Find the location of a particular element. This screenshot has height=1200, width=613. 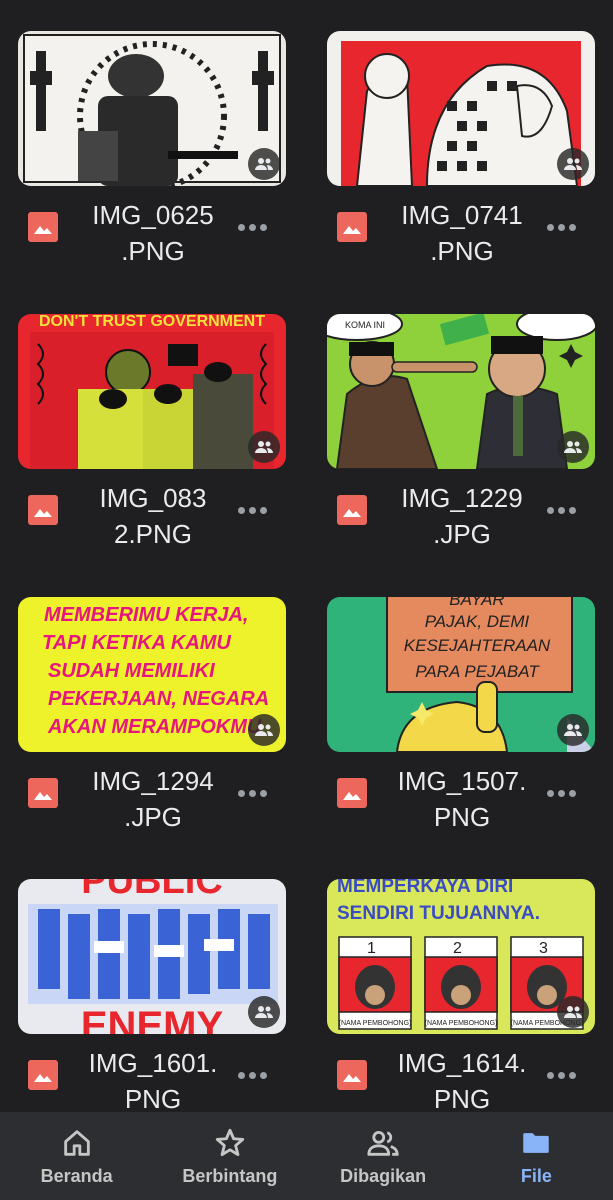

thumbnail-text: TAPI KETIKA KAMU is located at coordinates (136, 643).